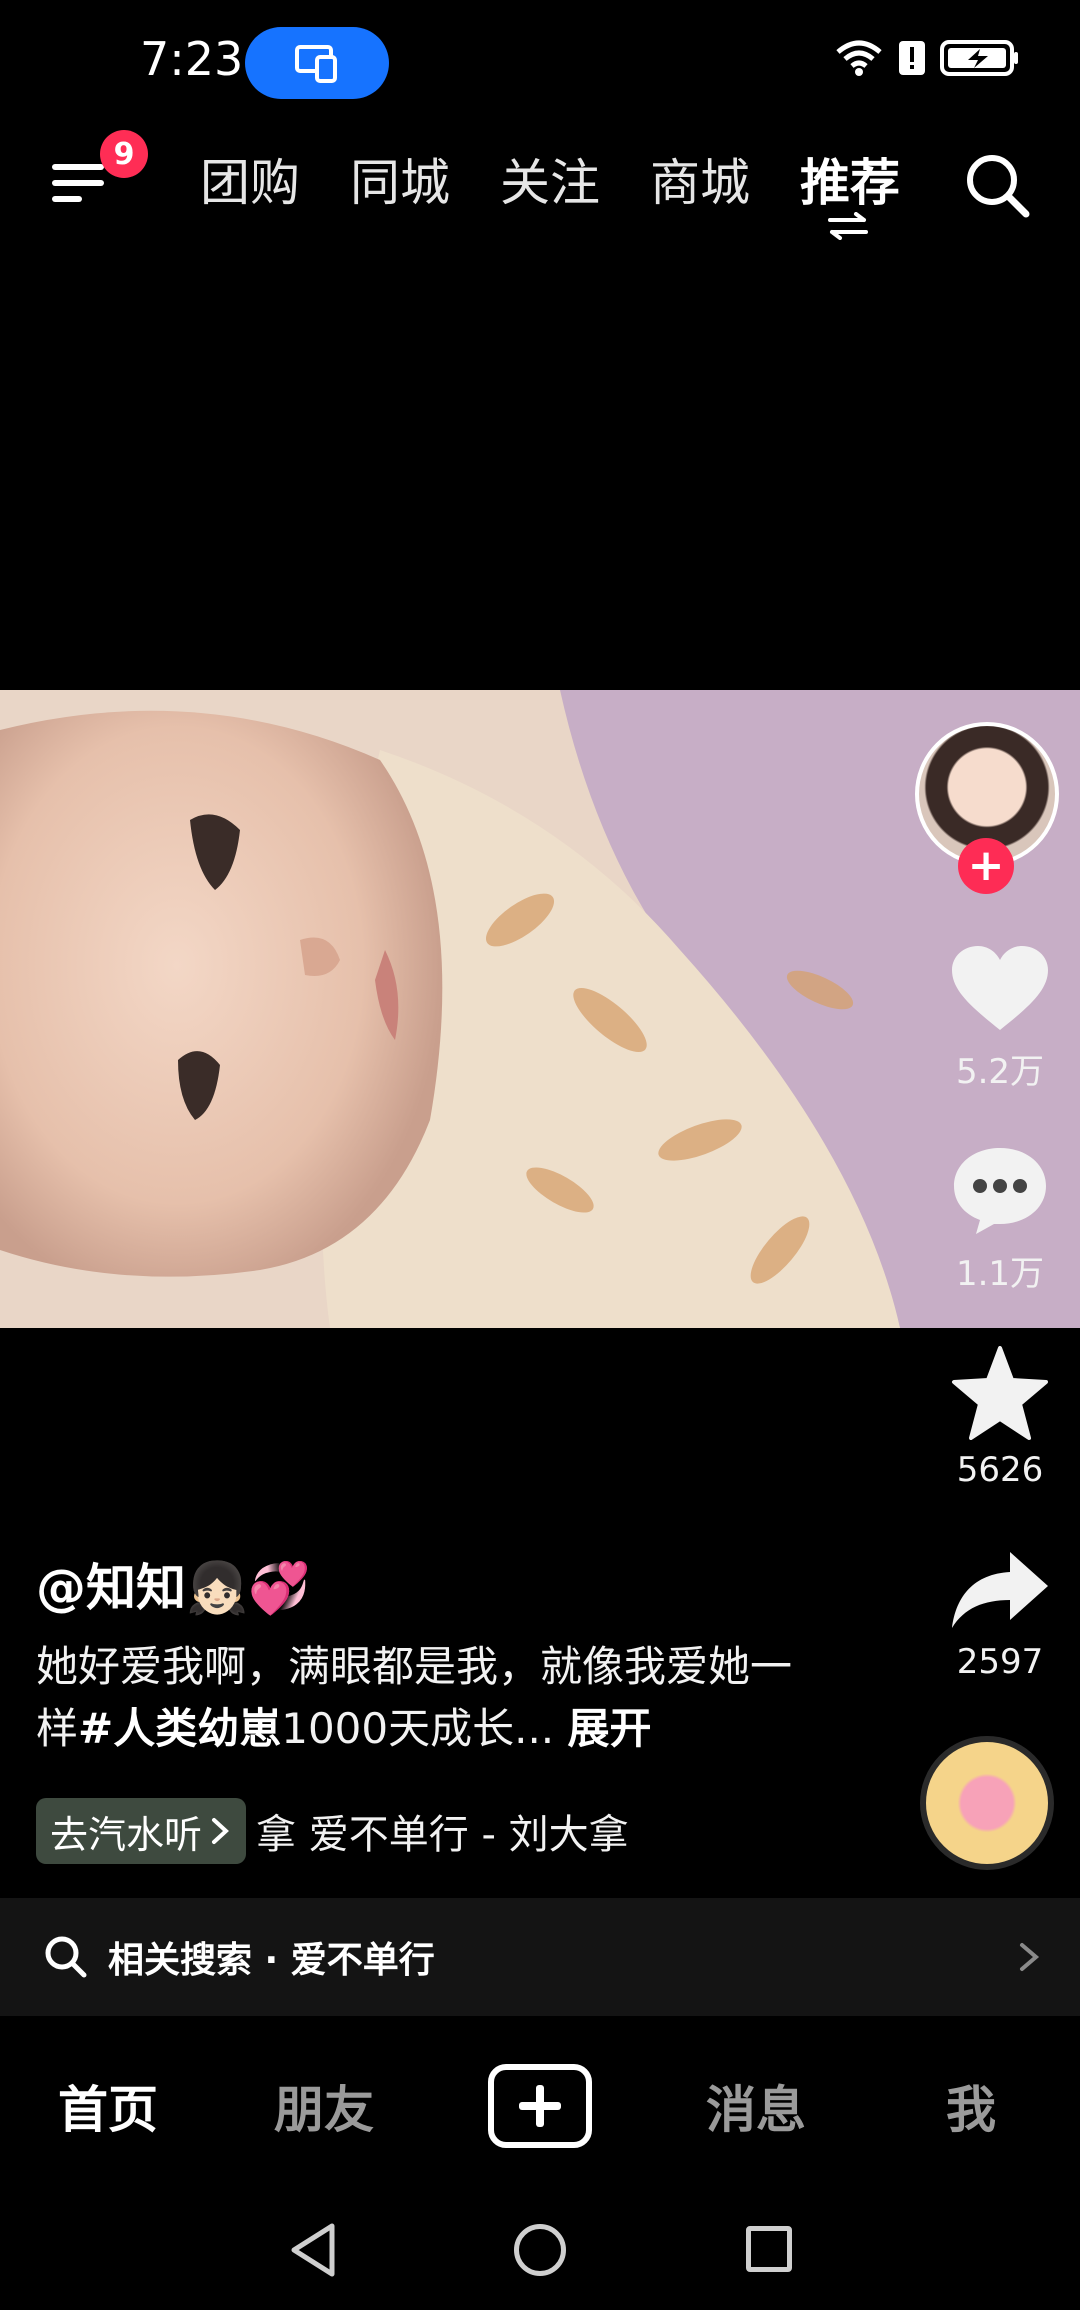 Image resolution: width=1080 pixels, height=2310 pixels. Describe the element at coordinates (540, 2250) in the screenshot. I see `home-icon` at that location.